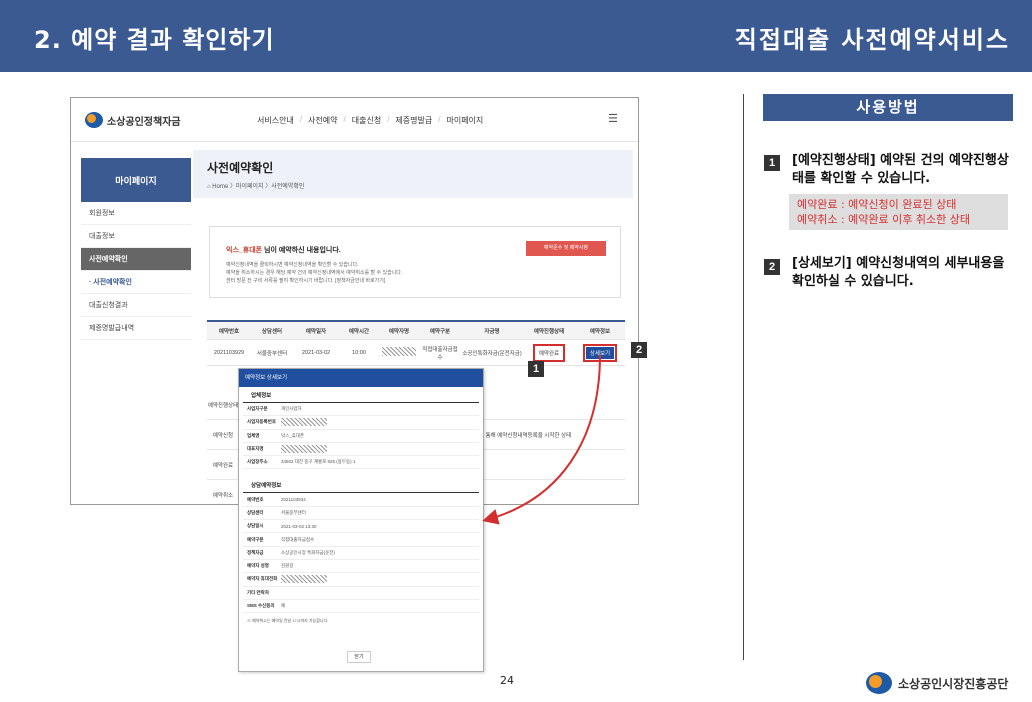 The height and width of the screenshot is (702, 1032). Describe the element at coordinates (883, 219) in the screenshot. I see `note-cancel: 예약취소 : 예약완료 이후 취소한 상태` at that location.